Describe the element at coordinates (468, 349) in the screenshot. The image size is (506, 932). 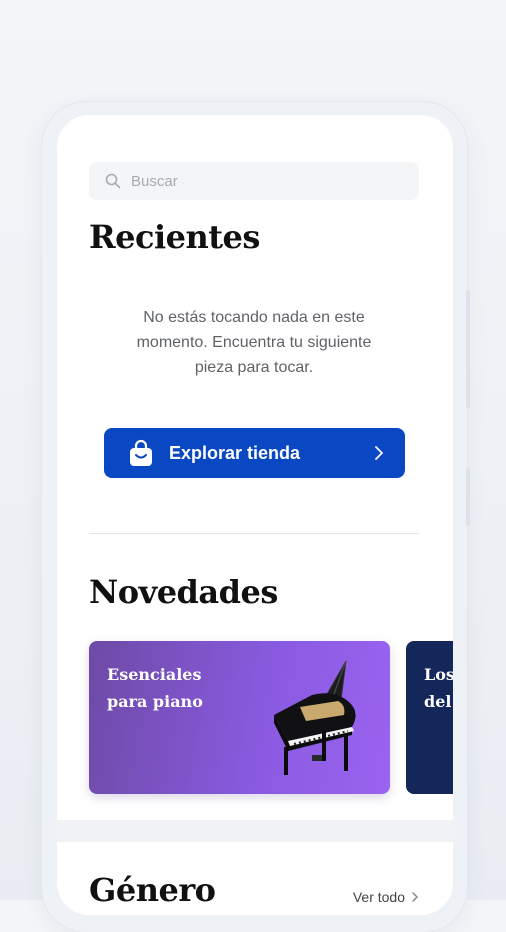
I see `volume-button` at that location.